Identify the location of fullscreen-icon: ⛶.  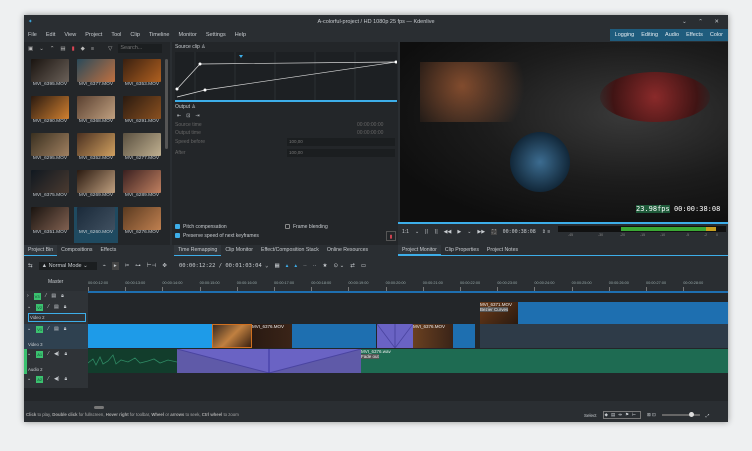
(494, 232).